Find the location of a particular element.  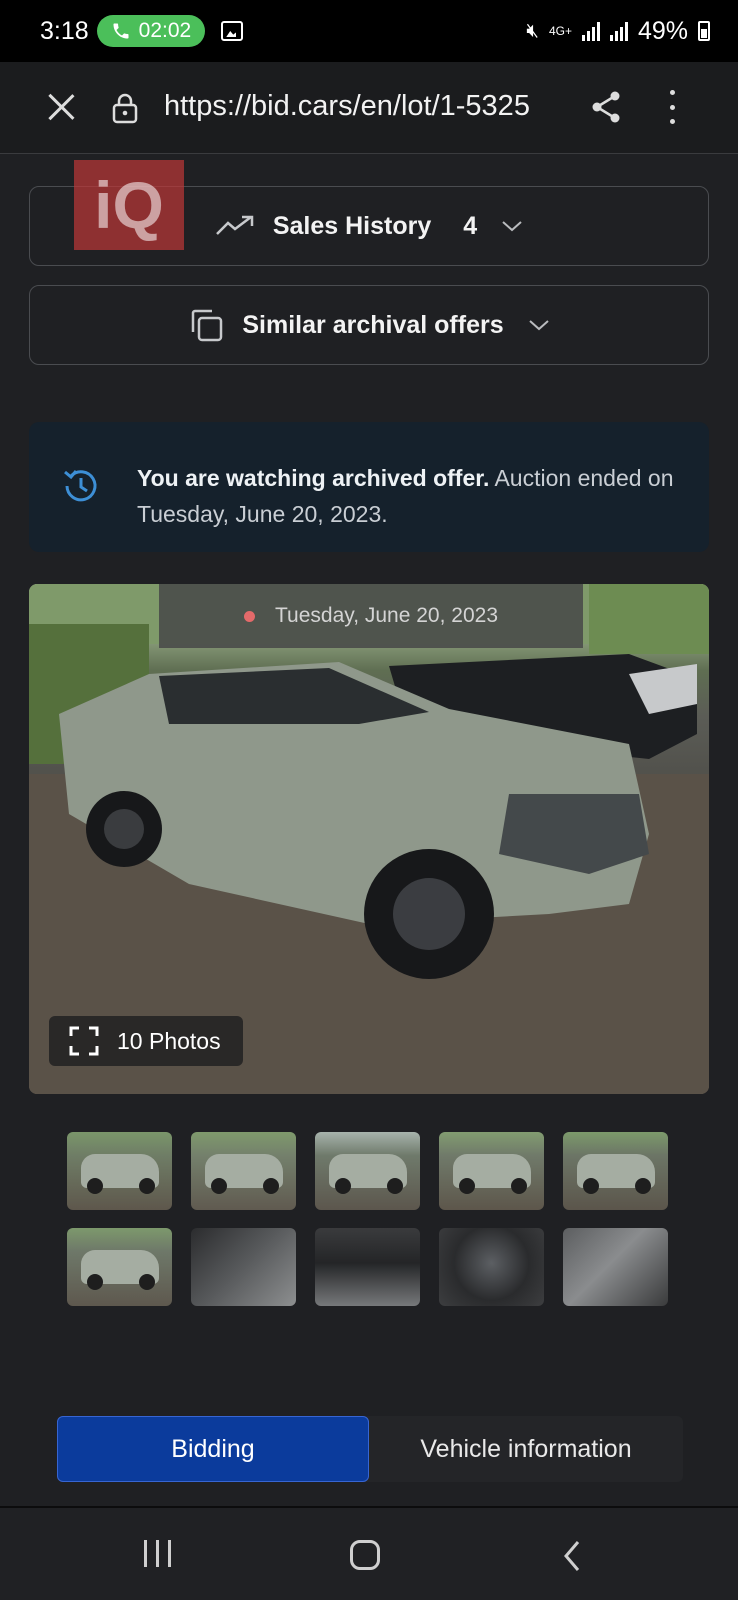

url-text: https://bid.cars/en/lot/1-5325 is located at coordinates (363, 106).